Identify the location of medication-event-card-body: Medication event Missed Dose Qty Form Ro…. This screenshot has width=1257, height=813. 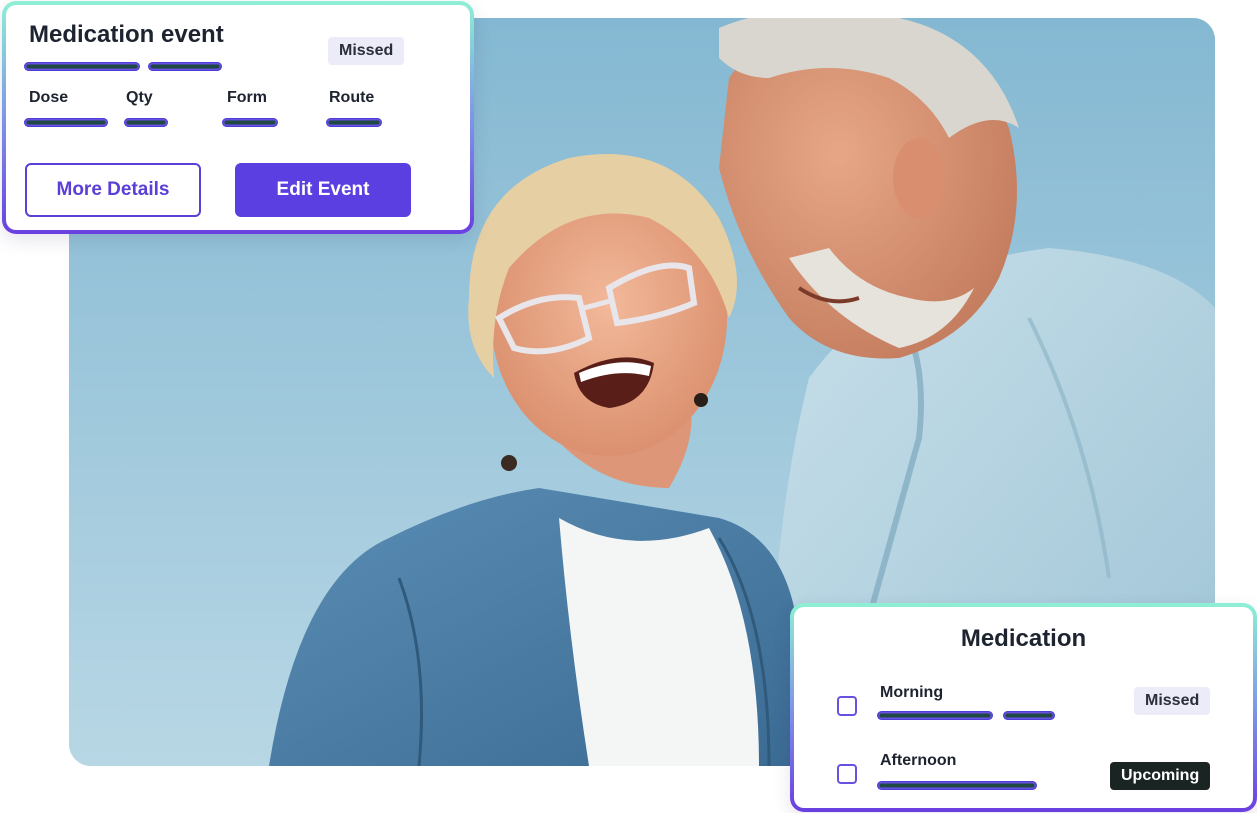
(238, 117).